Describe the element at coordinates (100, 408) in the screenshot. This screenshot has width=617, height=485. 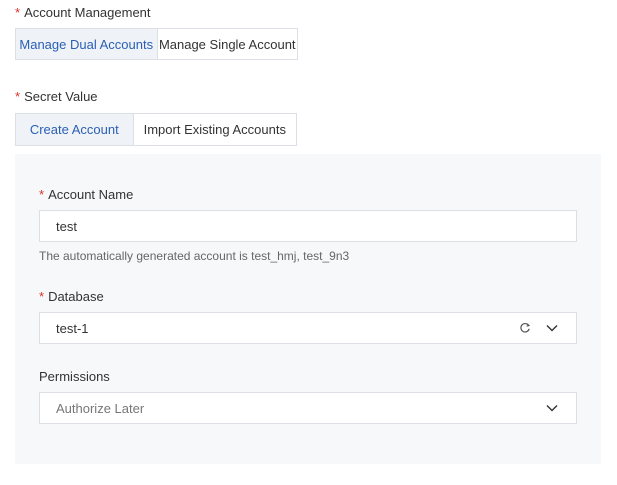
I see `permissions-placeholder: Authorize Later` at that location.